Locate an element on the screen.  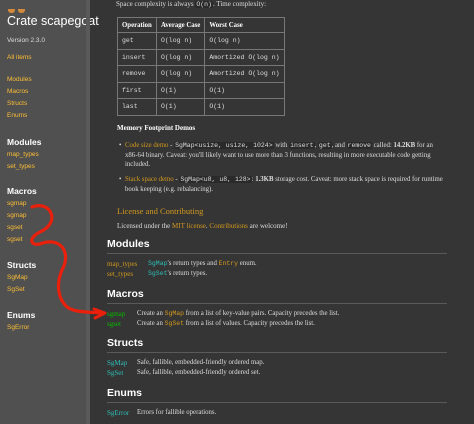
section-heading-macros: Macros is located at coordinates (125, 294).